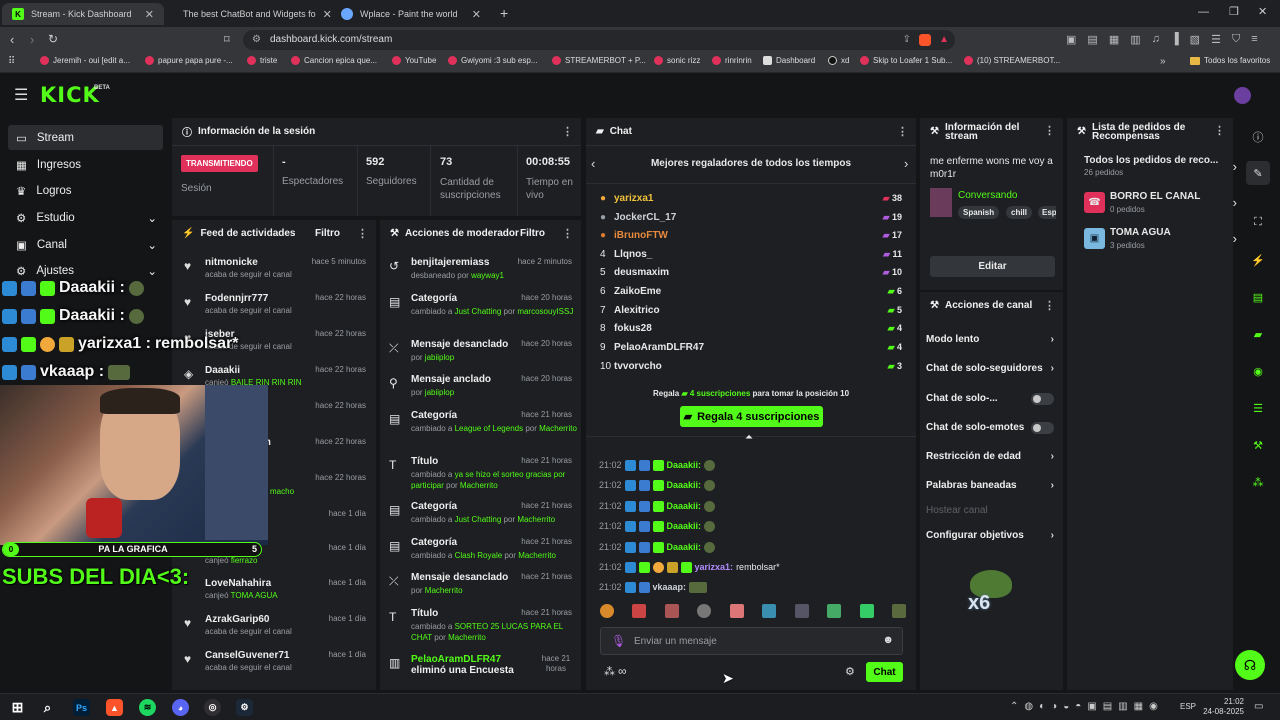 This screenshot has height=720, width=1280. What do you see at coordinates (1071, 40) in the screenshot?
I see `extension-icon: ▣` at bounding box center [1071, 40].